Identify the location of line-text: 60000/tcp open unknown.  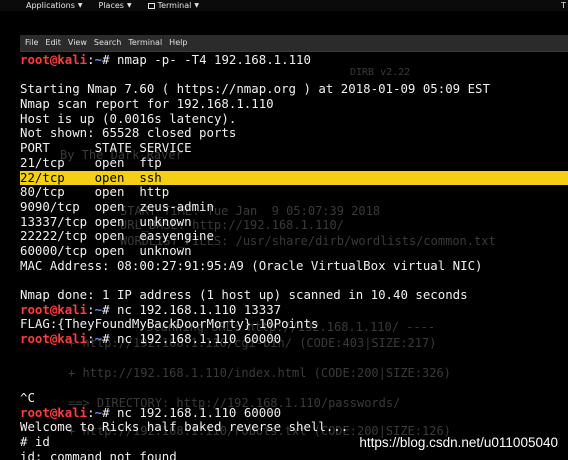
(106, 250).